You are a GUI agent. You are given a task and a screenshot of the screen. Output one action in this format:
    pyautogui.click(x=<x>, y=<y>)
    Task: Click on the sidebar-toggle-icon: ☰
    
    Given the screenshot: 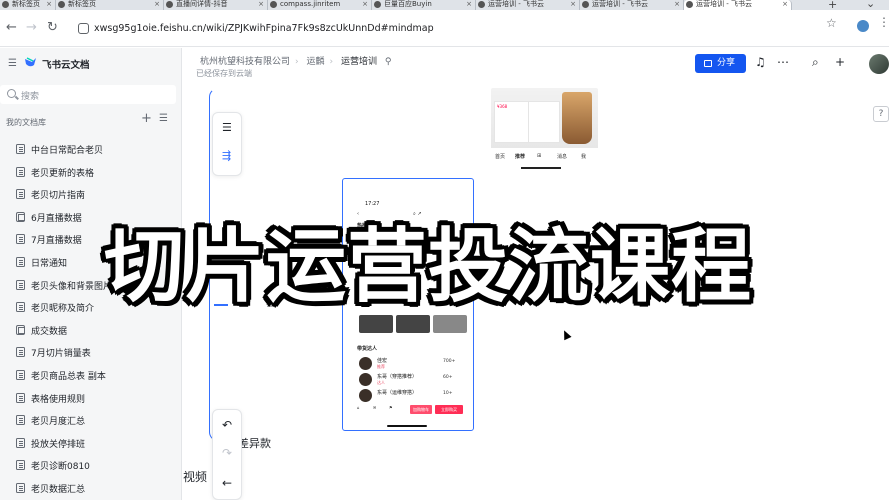 What is the action you would take?
    pyautogui.click(x=12, y=63)
    